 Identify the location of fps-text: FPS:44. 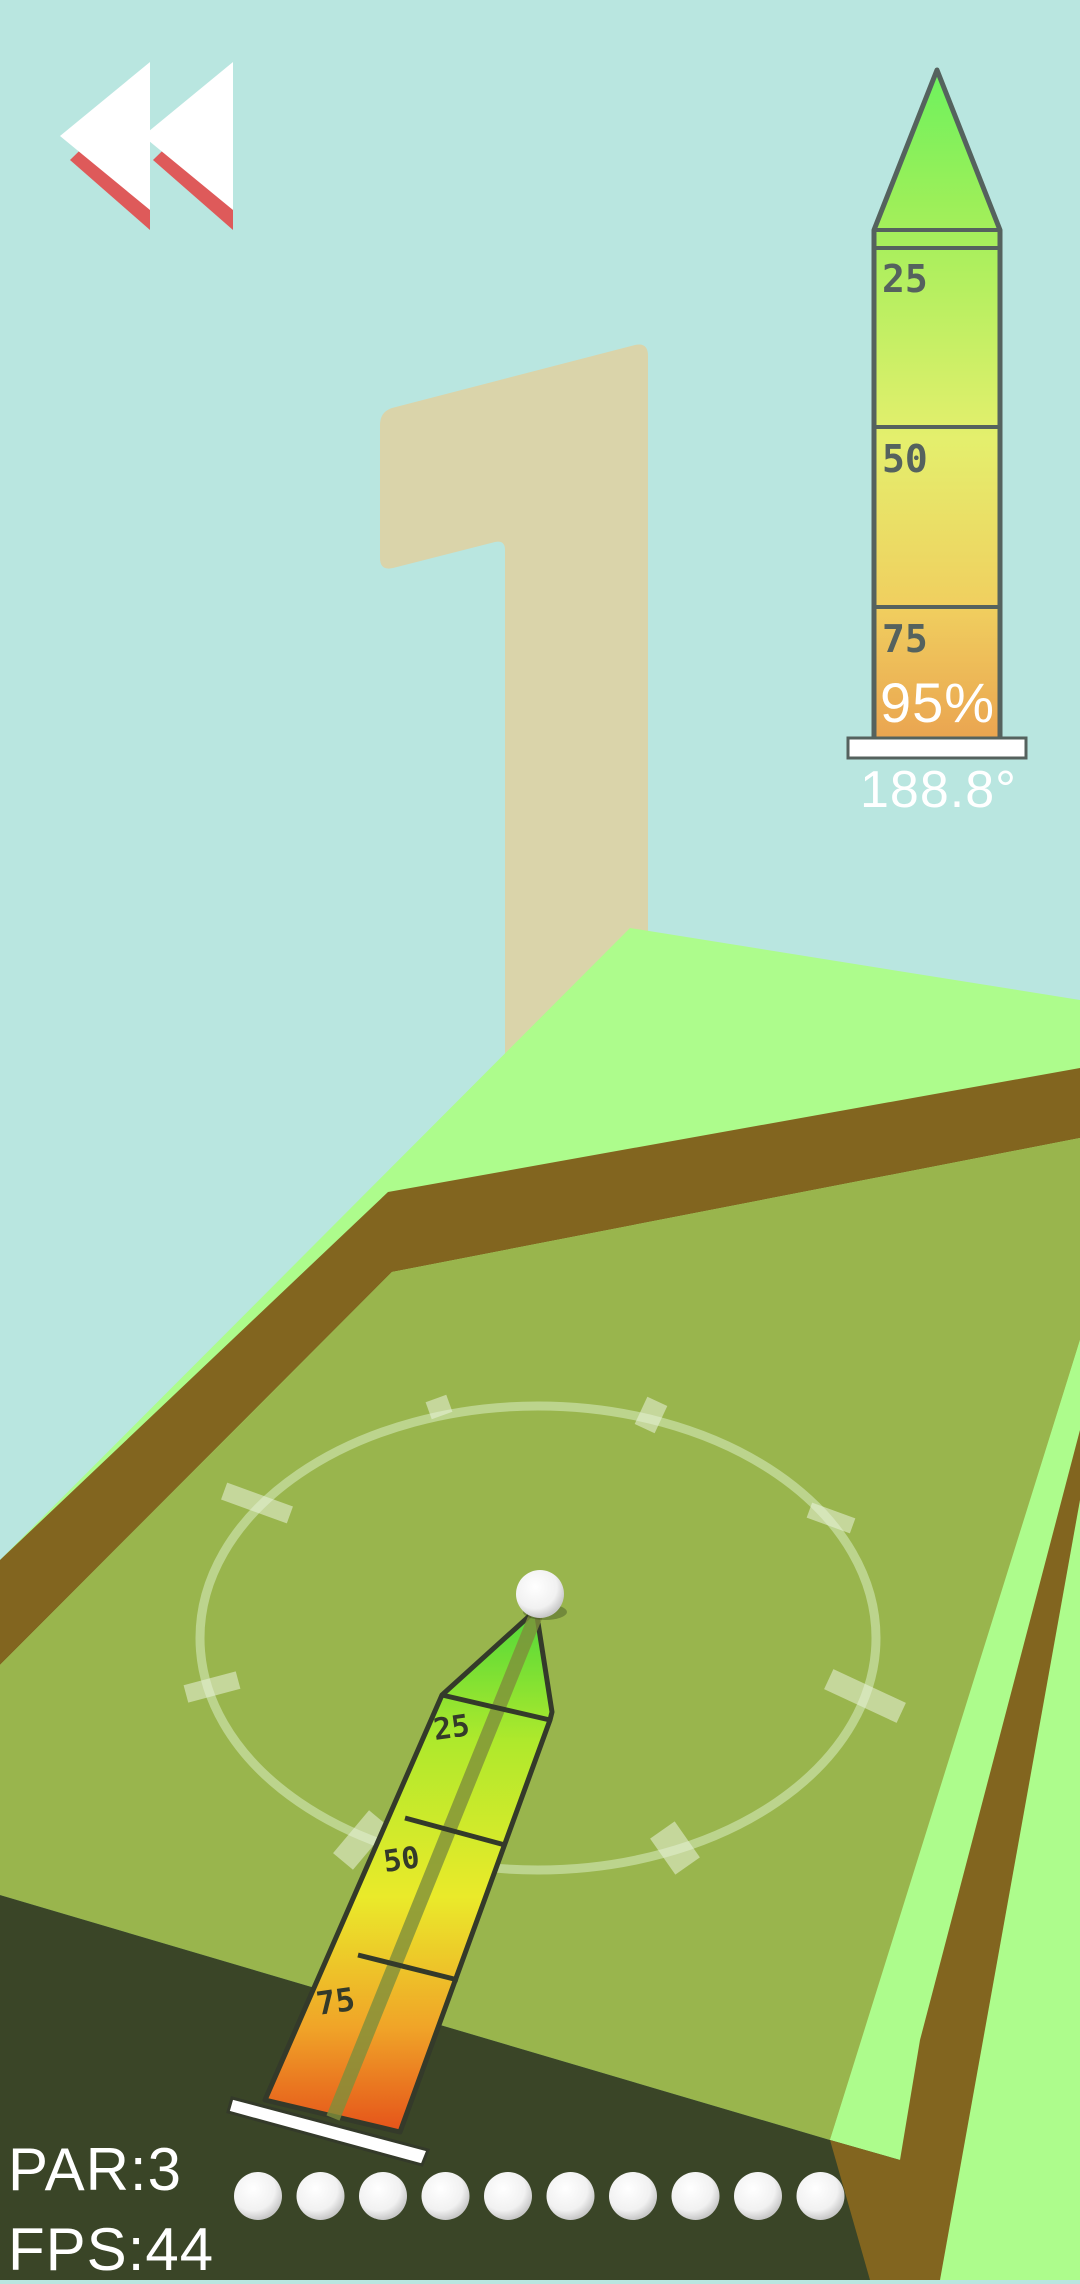
(111, 2249).